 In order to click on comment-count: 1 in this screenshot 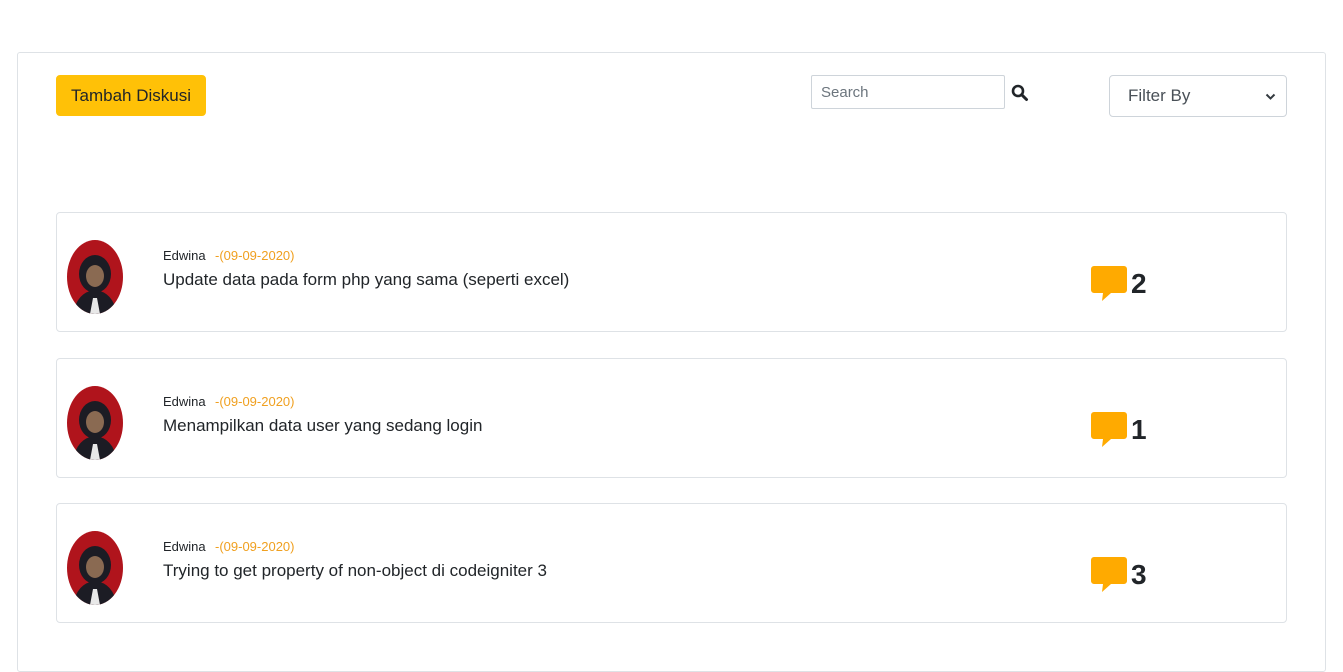, I will do `click(1139, 429)`.